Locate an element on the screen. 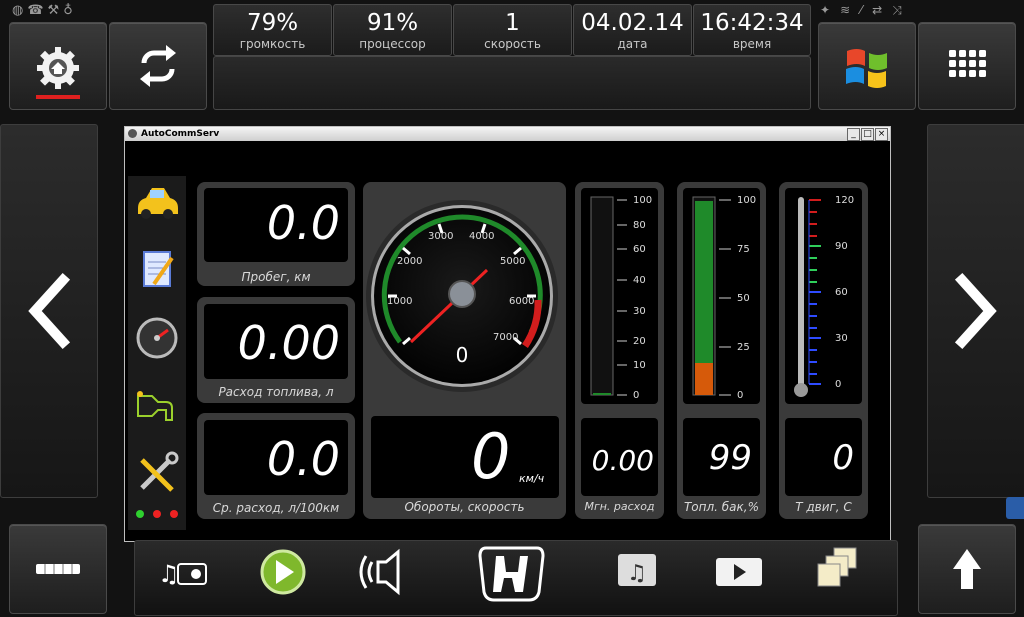 This screenshot has height=617, width=1024. mileage-screen: 0.0 is located at coordinates (276, 225).